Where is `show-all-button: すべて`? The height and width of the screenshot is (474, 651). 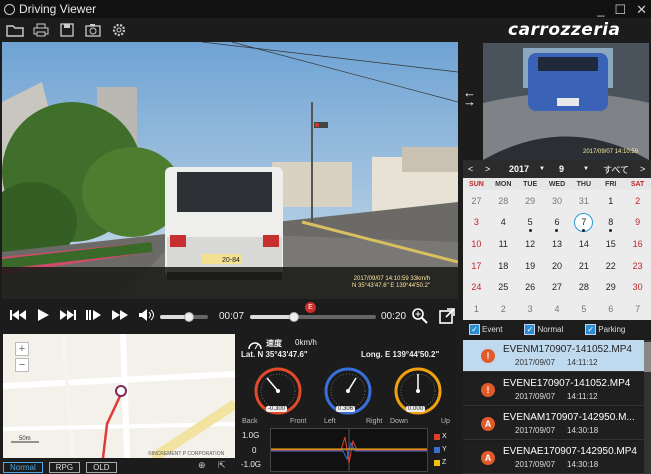
show-all-button: すべて is located at coordinates (616, 169).